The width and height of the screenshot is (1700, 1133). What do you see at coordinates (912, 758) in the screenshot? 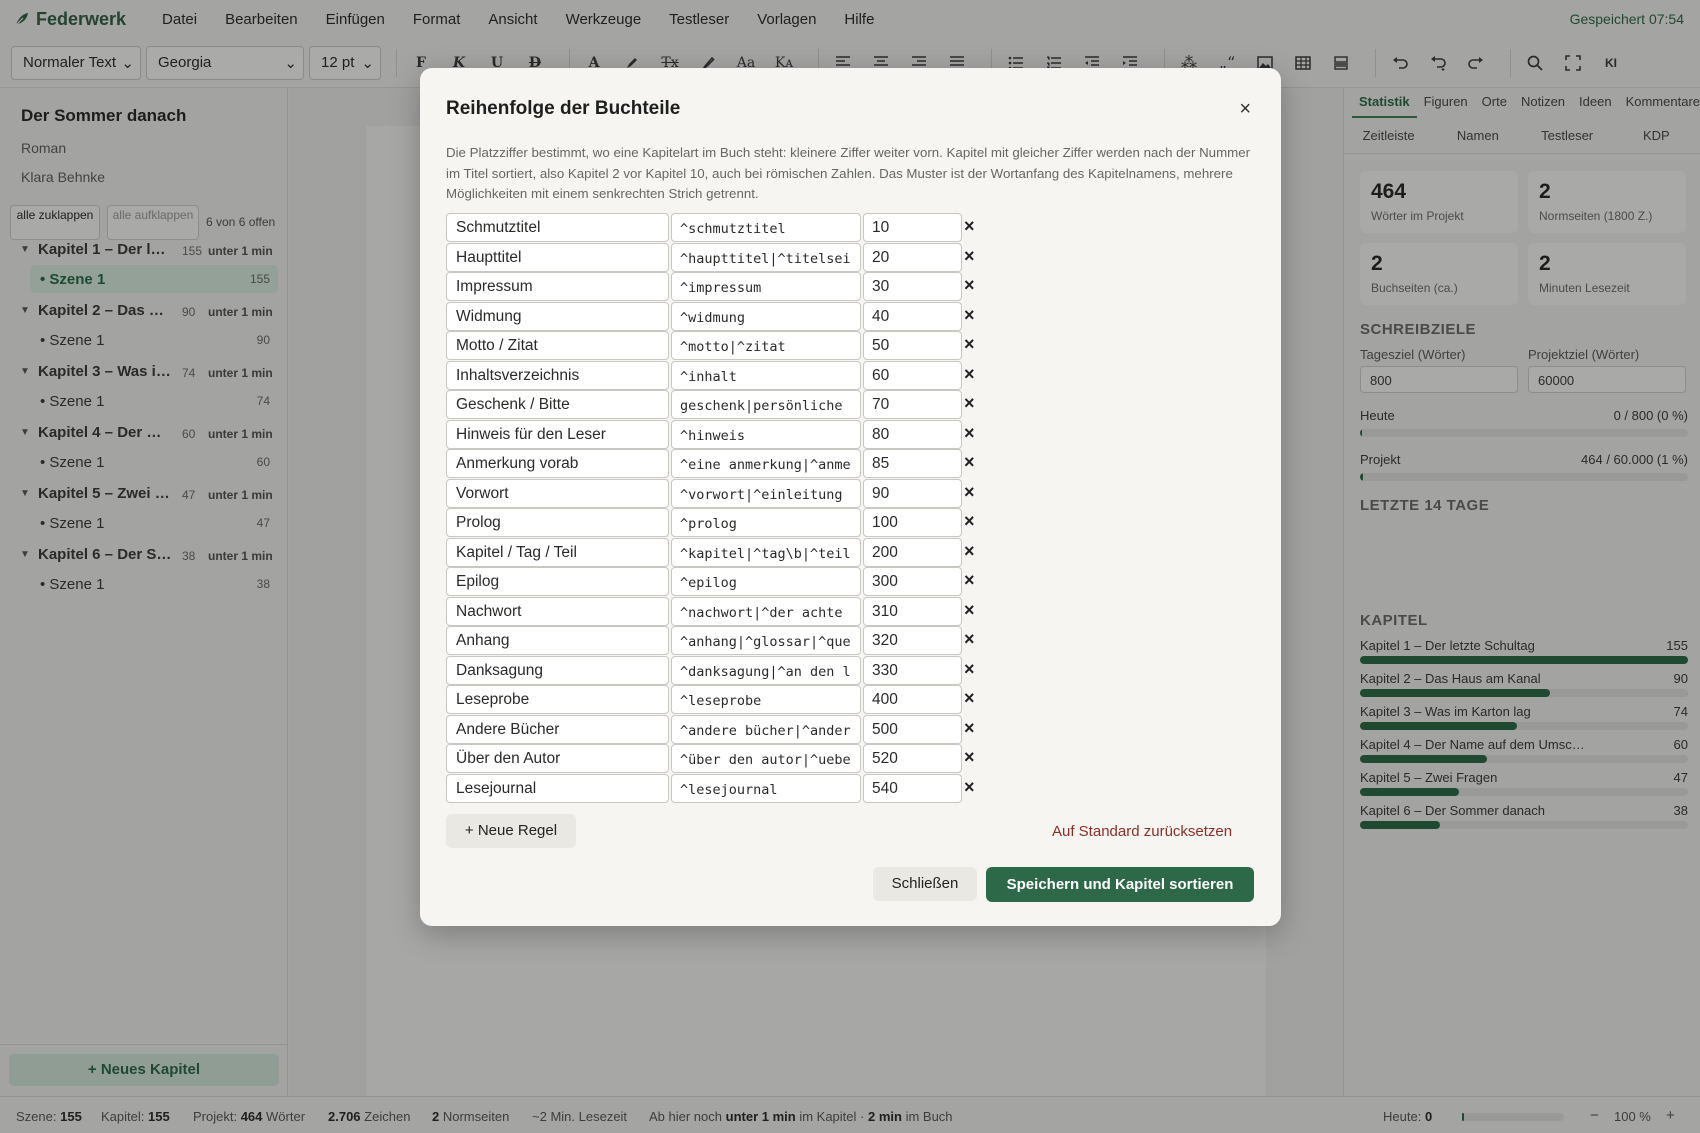
I see `rule-position-input: 520` at bounding box center [912, 758].